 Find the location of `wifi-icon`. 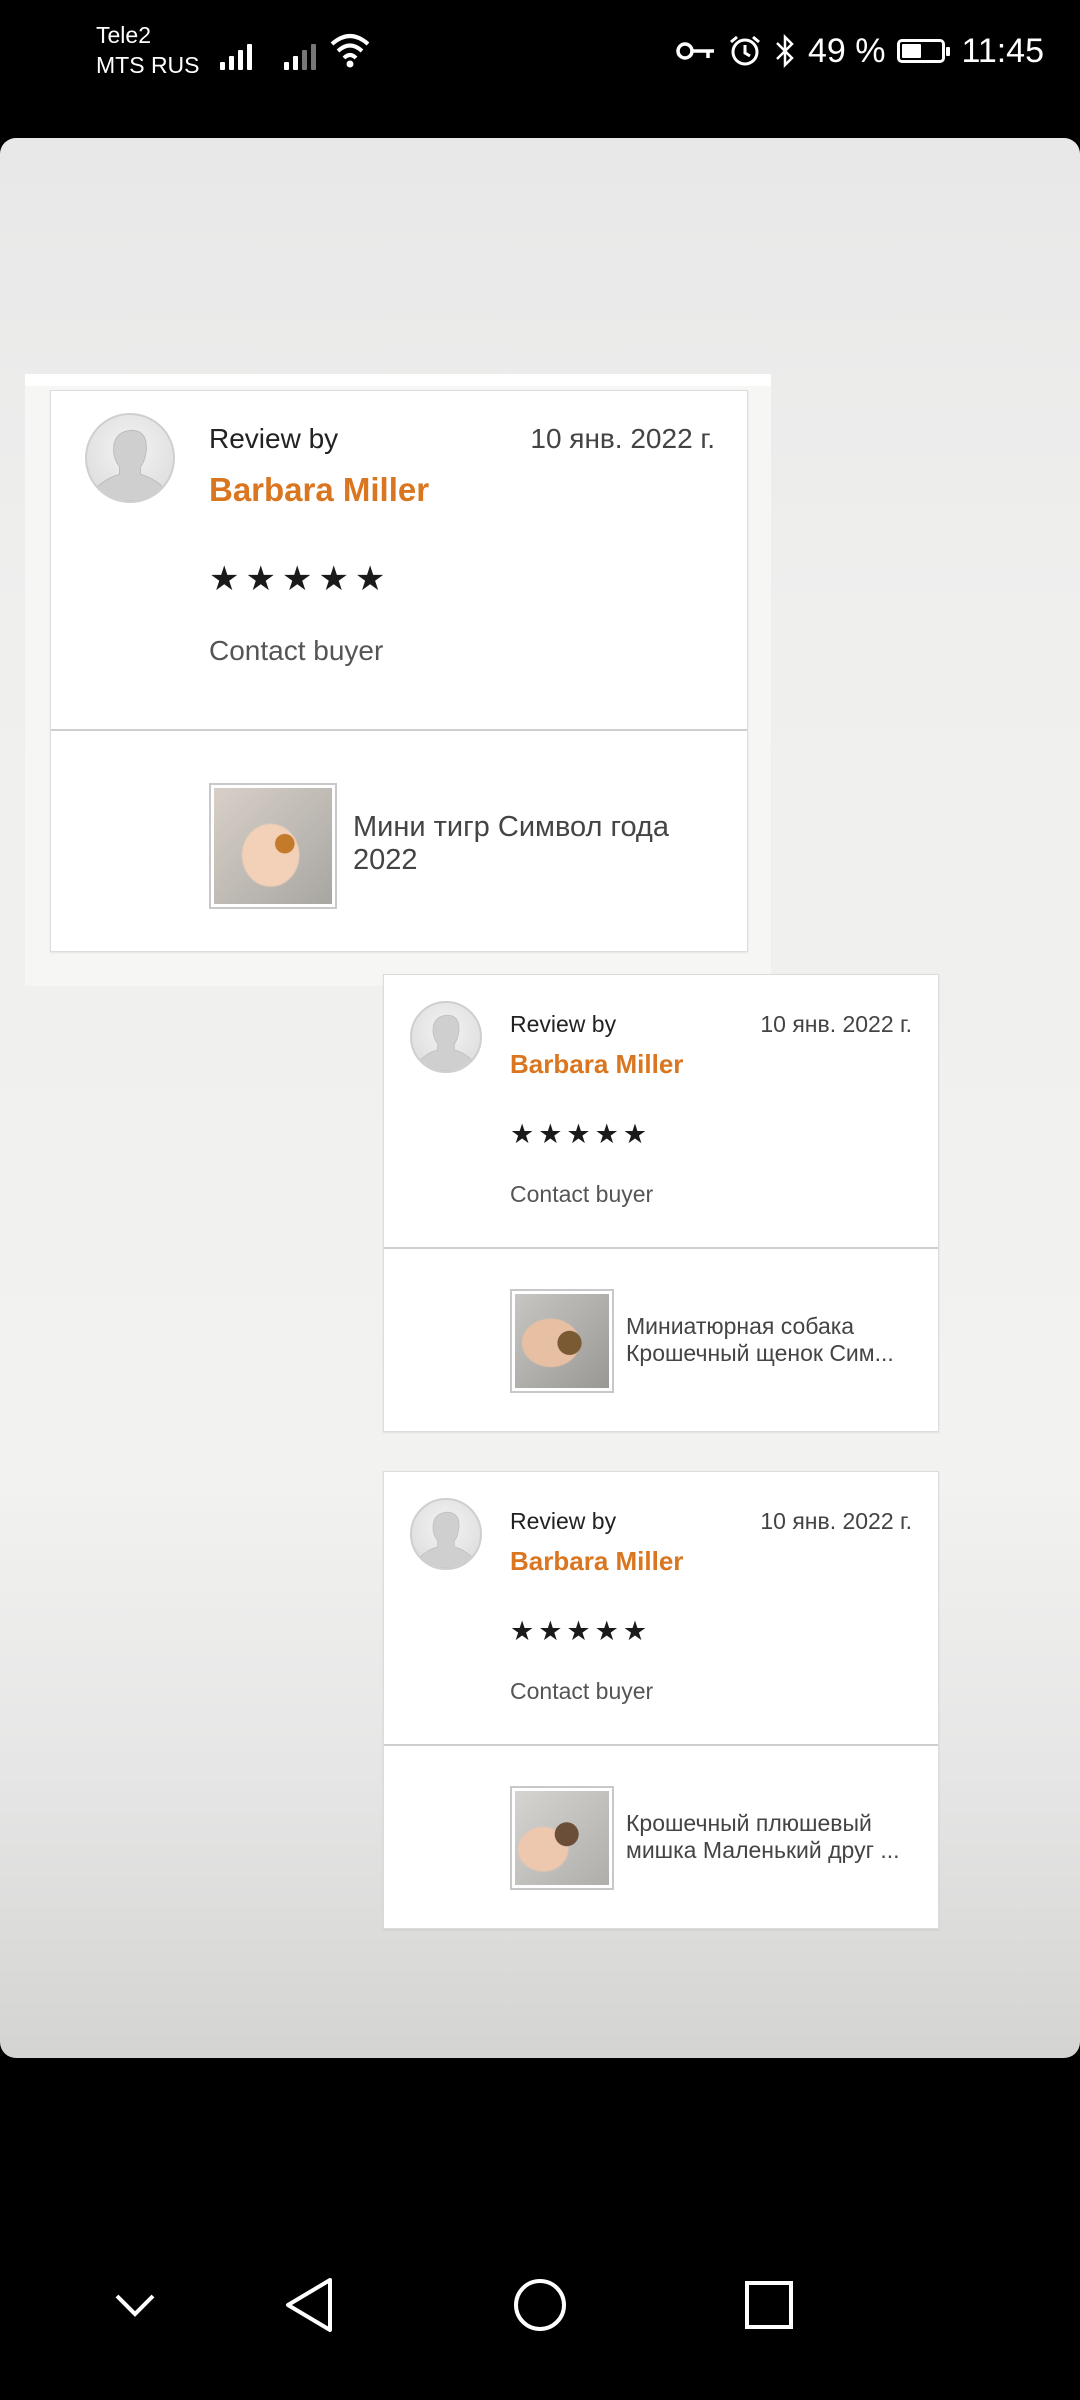

wifi-icon is located at coordinates (350, 51).